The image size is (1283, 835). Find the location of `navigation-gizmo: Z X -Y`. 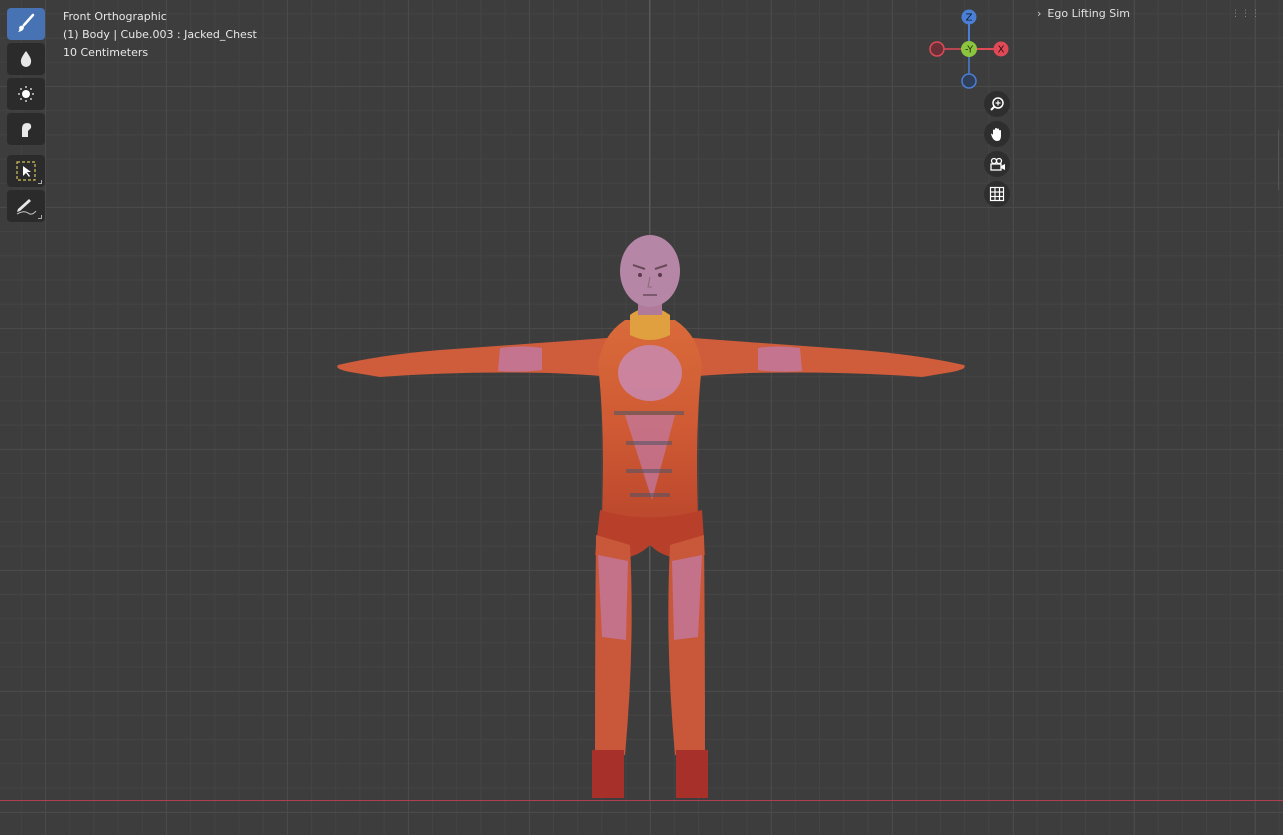

navigation-gizmo: Z X -Y is located at coordinates (970, 51).